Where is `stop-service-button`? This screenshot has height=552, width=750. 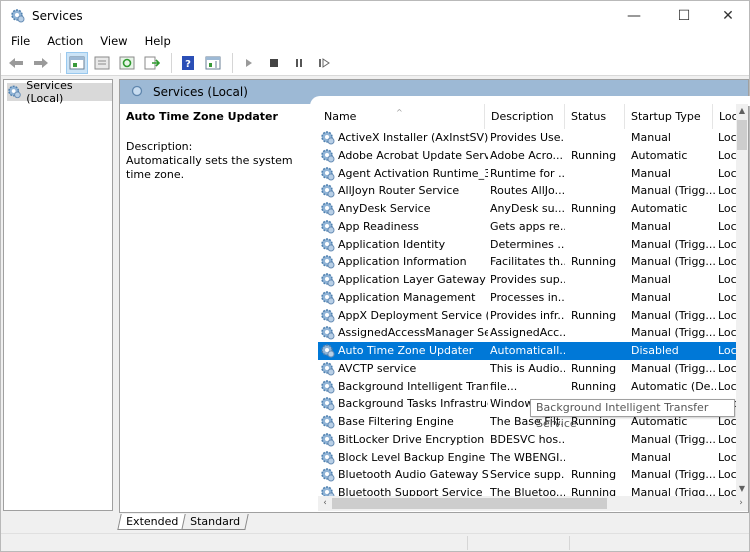
stop-service-button is located at coordinates (274, 63).